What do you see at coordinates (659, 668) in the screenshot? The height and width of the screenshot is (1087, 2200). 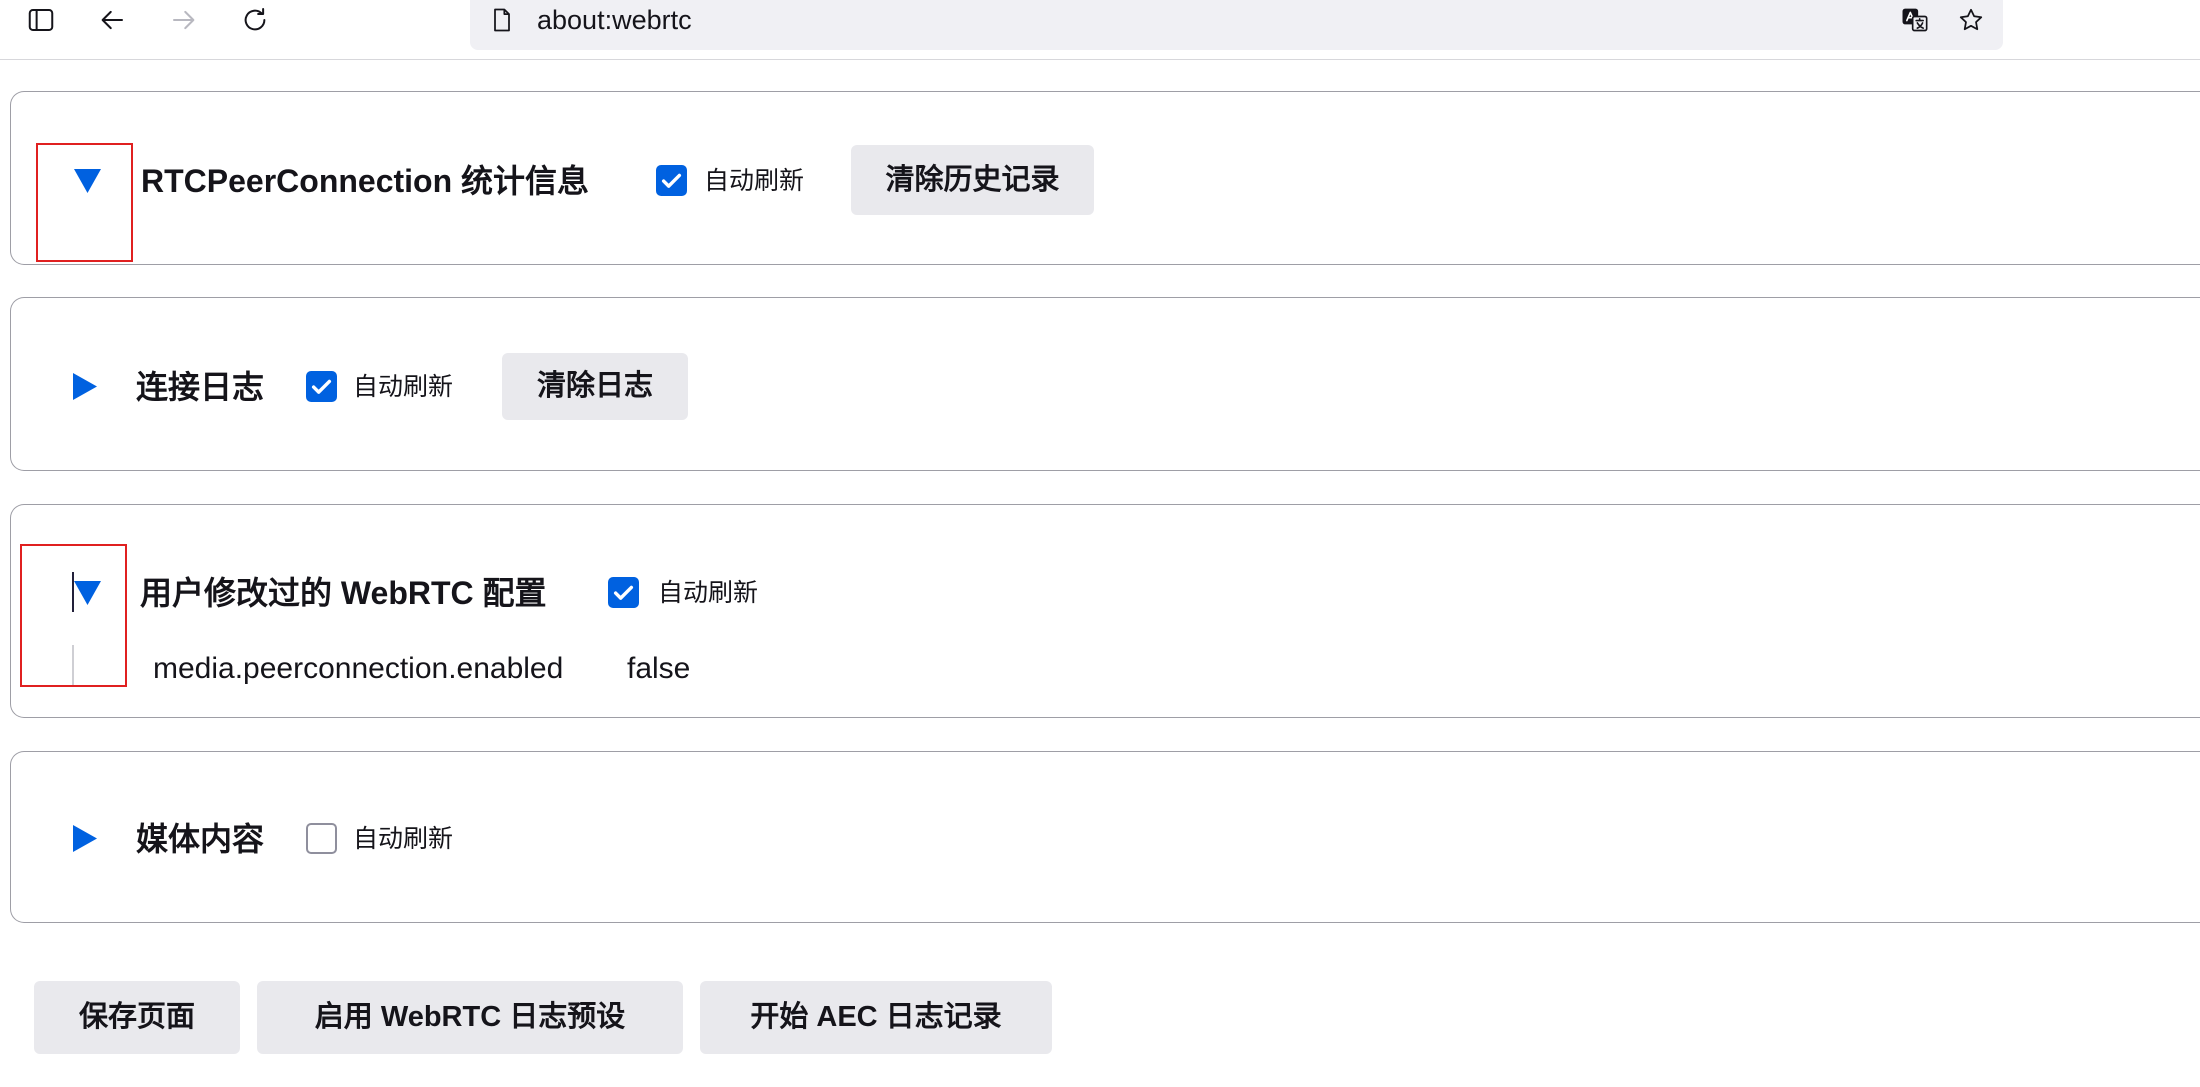 I see `pref-value: false` at bounding box center [659, 668].